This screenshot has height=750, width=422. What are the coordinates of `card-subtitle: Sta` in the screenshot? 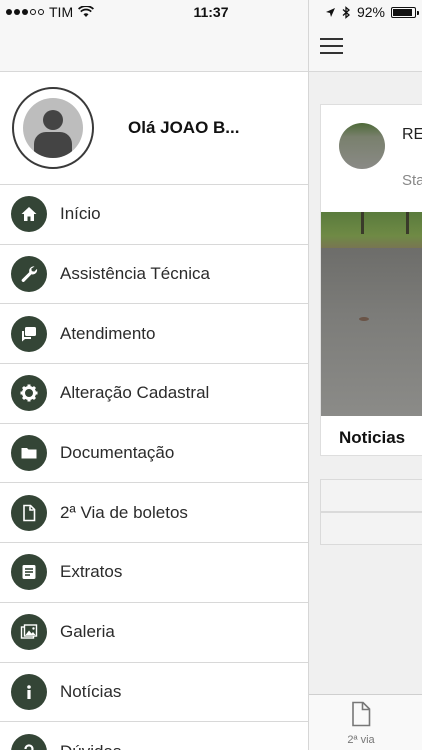 It's located at (412, 180).